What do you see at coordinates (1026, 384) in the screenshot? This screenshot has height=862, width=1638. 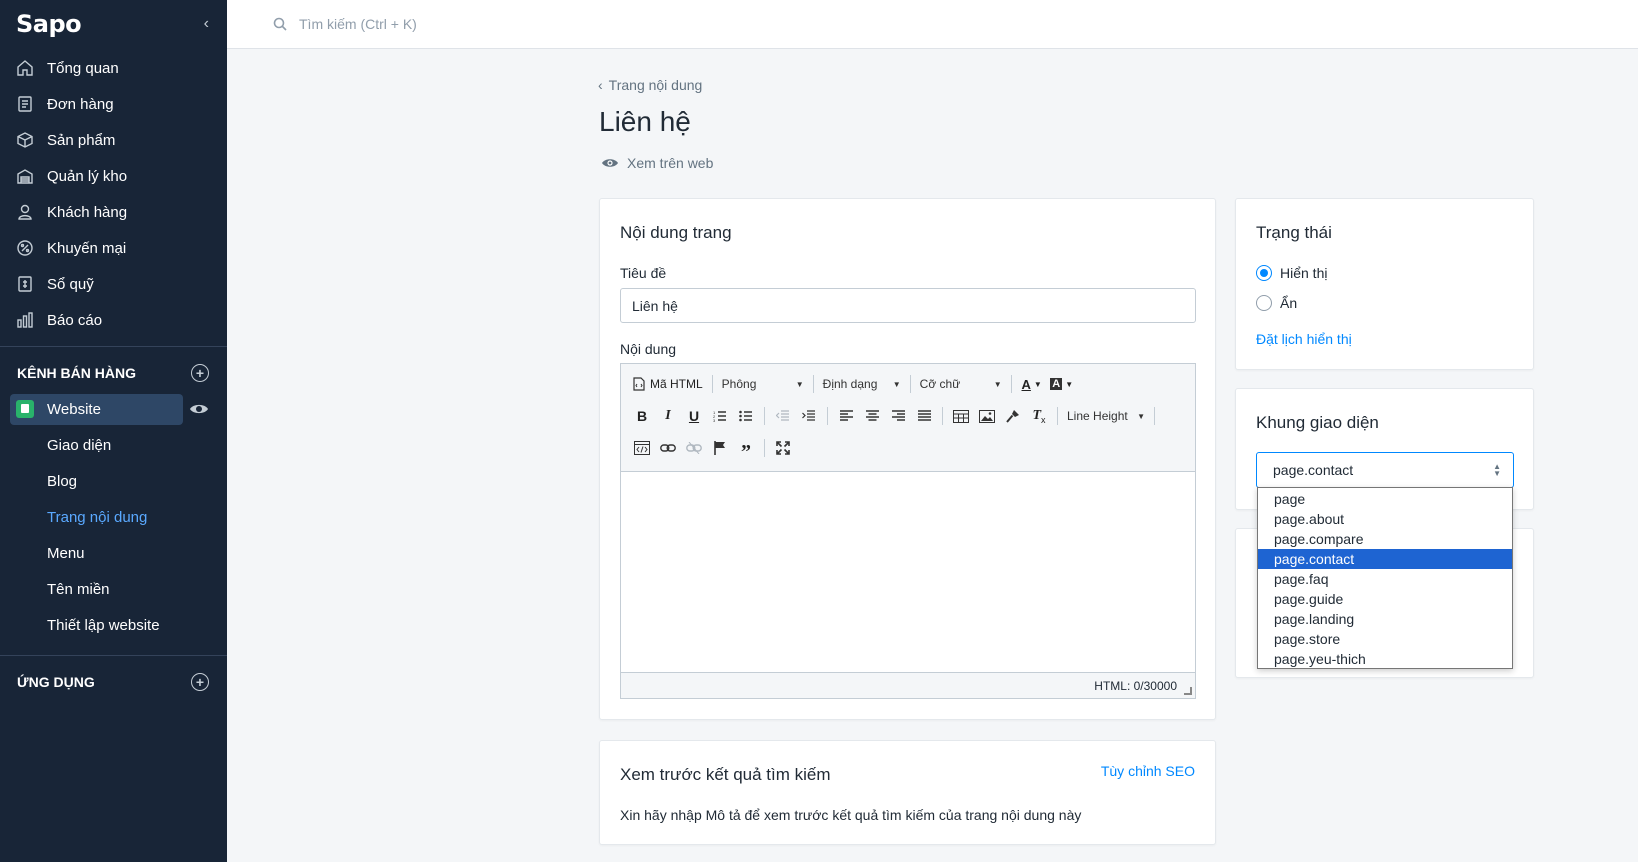 I see `text-color-icon: A` at bounding box center [1026, 384].